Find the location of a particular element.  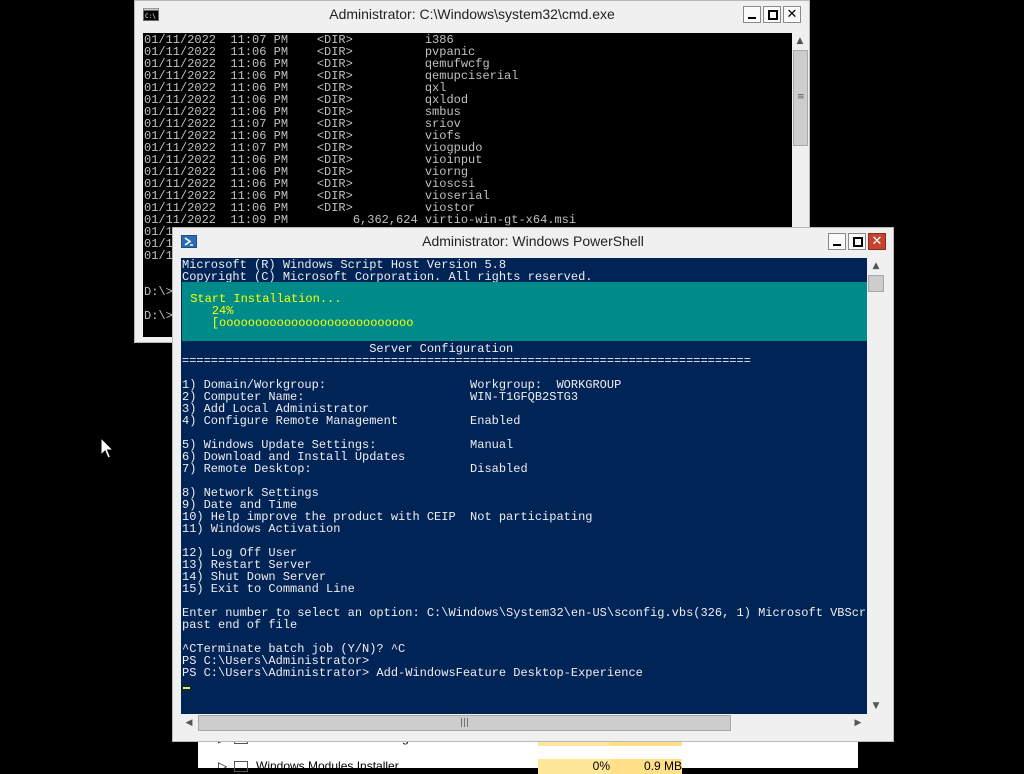

console-line: 7) Remote Desktop: Disabled is located at coordinates (355, 469).